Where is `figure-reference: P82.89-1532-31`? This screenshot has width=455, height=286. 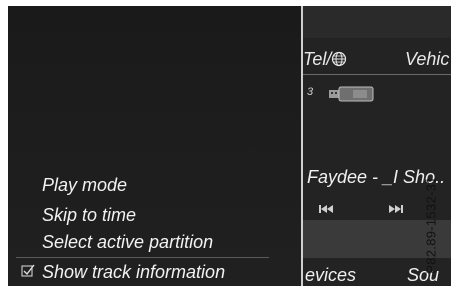 figure-reference: P82.89-1532-31 is located at coordinates (431, 225).